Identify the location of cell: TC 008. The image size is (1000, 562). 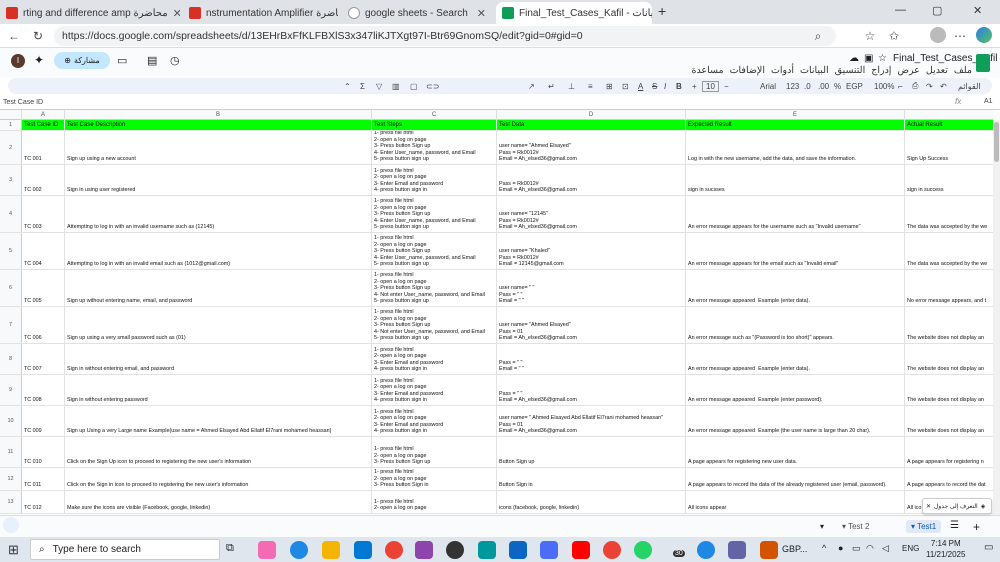
(43, 390).